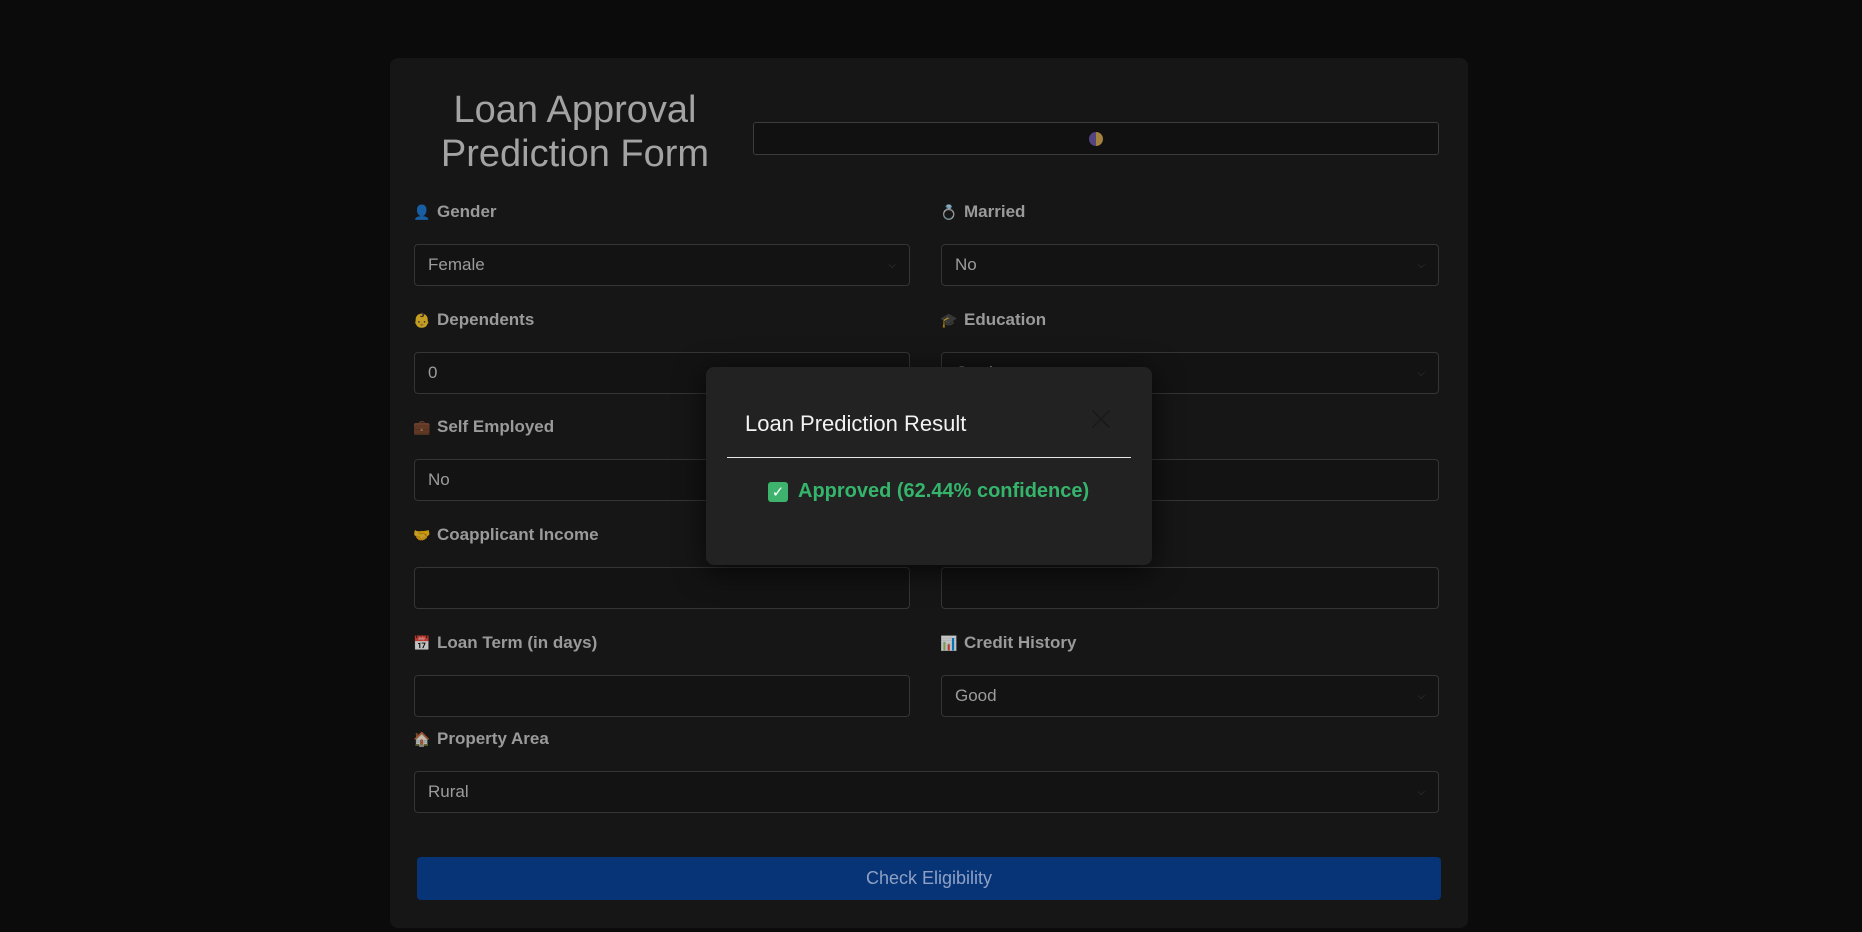  I want to click on gender-field: 👤 Gender Female ⌵, so click(661, 243).